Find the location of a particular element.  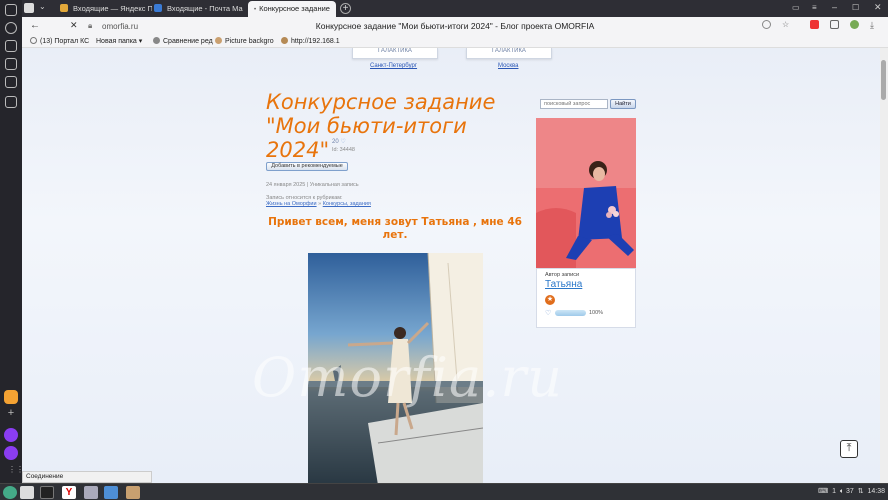

tabs-icon is located at coordinates (11, 64).